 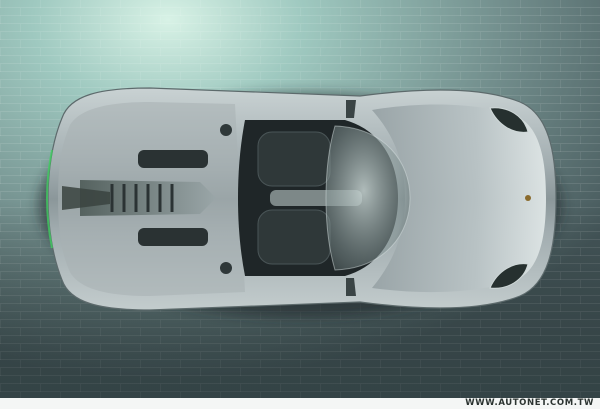 I want to click on right-seat, so click(x=294, y=237).